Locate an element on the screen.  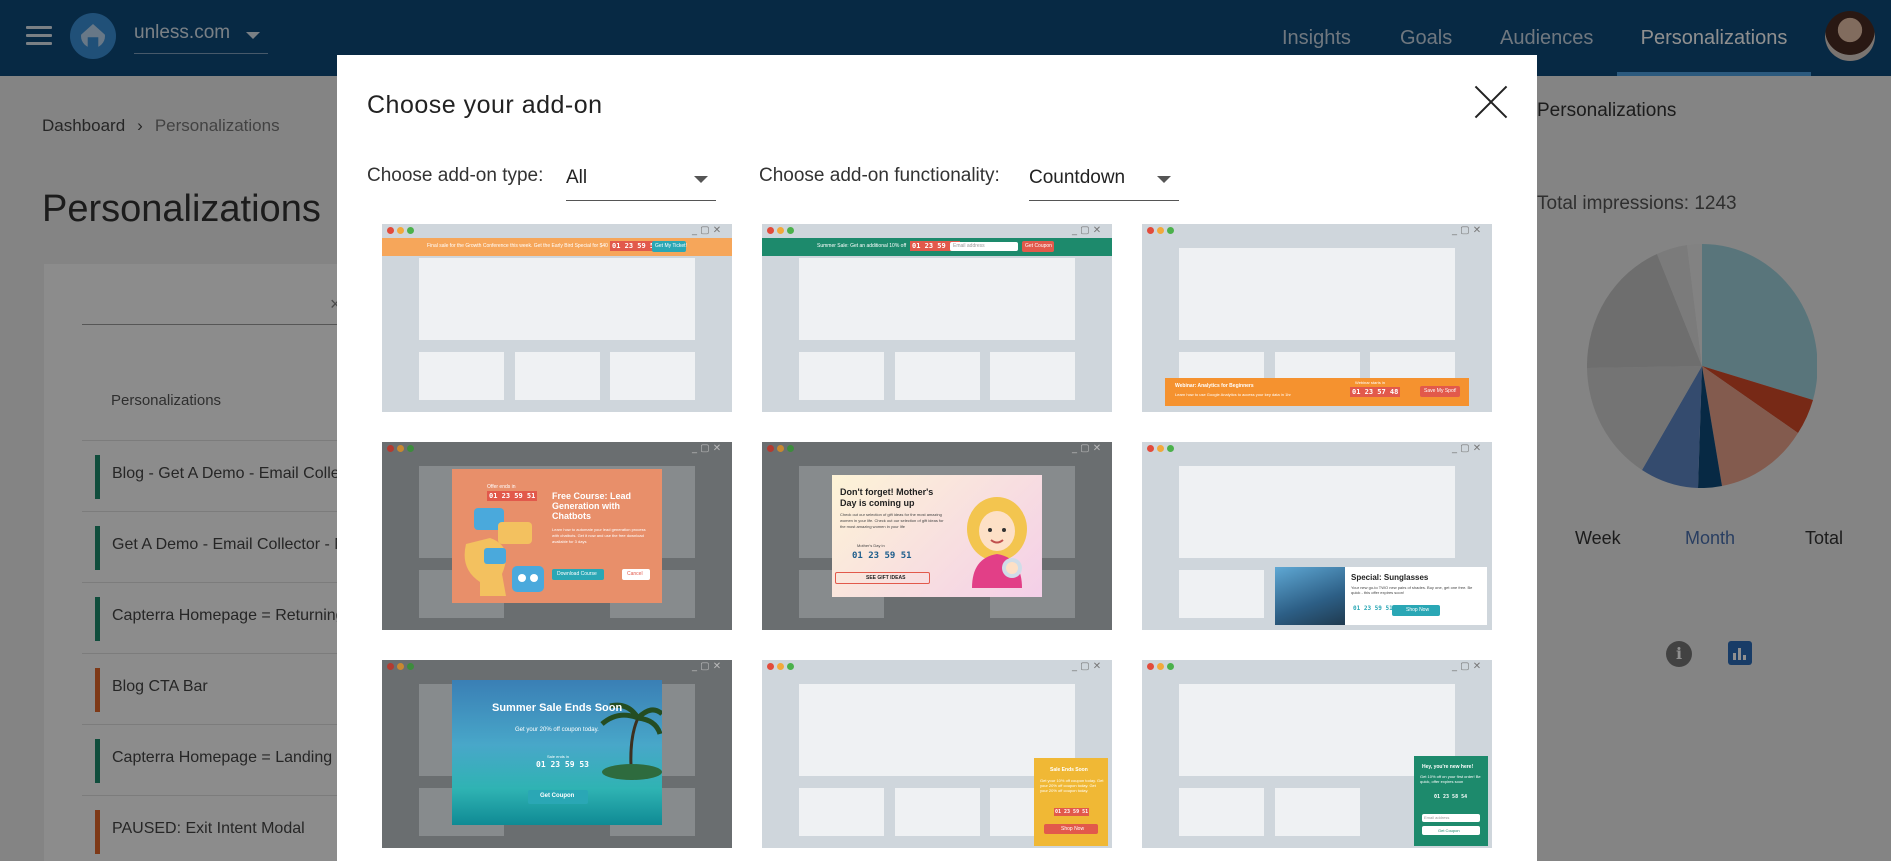
gift-ideas-button: SEE GIFT IDEAS is located at coordinates (882, 578).